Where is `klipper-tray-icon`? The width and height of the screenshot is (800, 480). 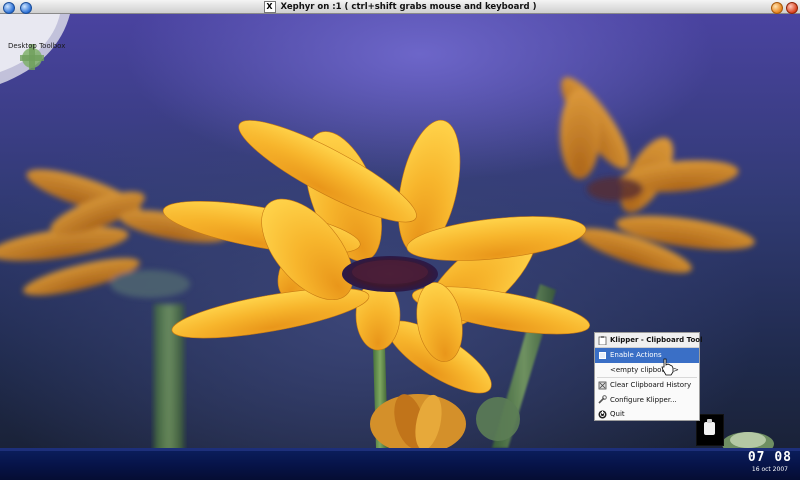
klipper-tray-icon is located at coordinates (710, 430).